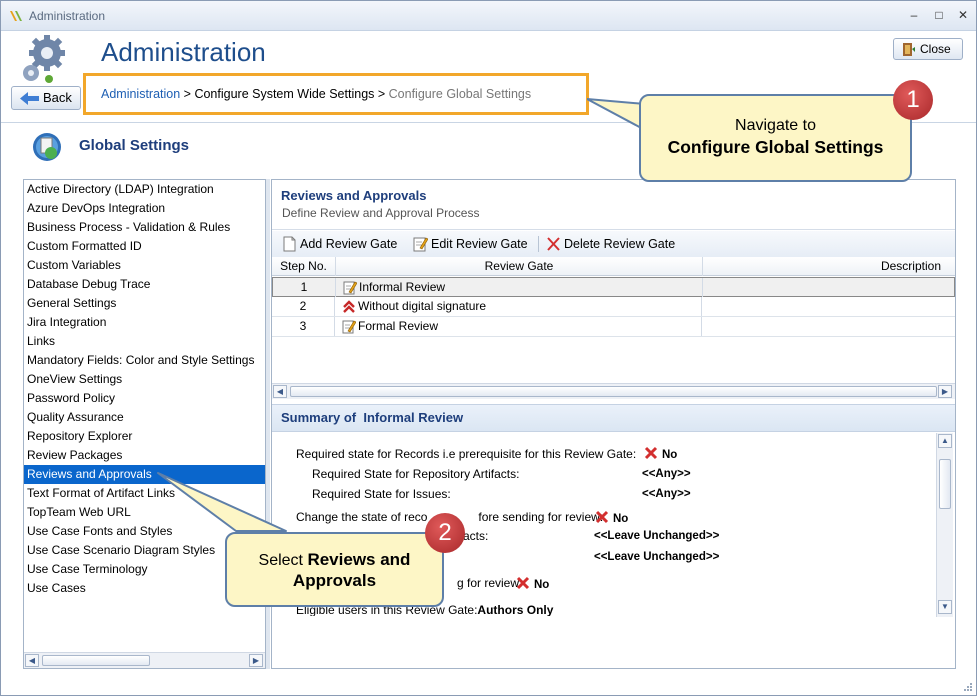 The width and height of the screenshot is (977, 696). Describe the element at coordinates (144, 284) in the screenshot. I see `settings-item-database-debug-trace: Database Debug Trace` at that location.